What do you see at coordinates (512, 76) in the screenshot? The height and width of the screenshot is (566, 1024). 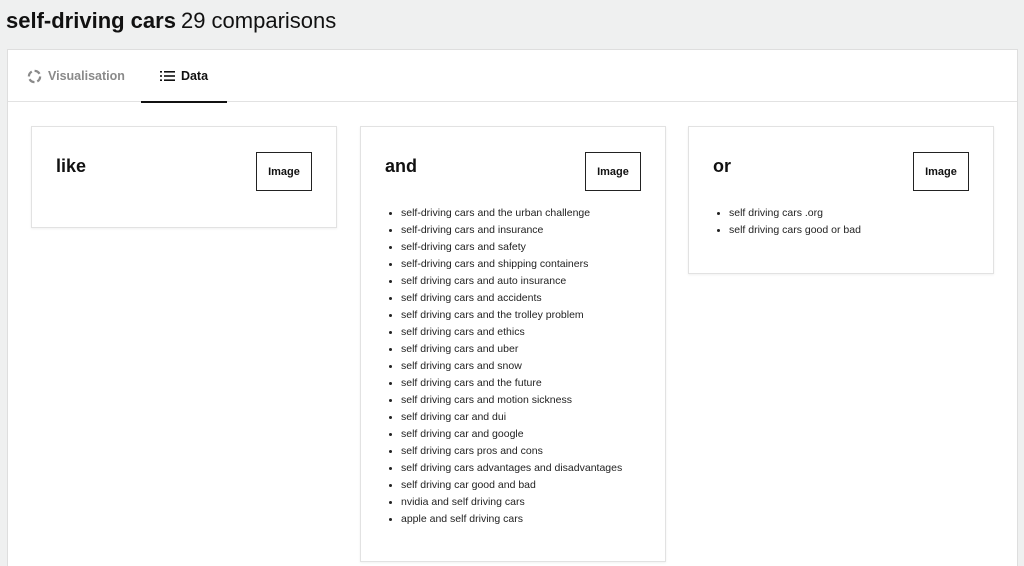 I see `tab-bar: Visualisation Data` at bounding box center [512, 76].